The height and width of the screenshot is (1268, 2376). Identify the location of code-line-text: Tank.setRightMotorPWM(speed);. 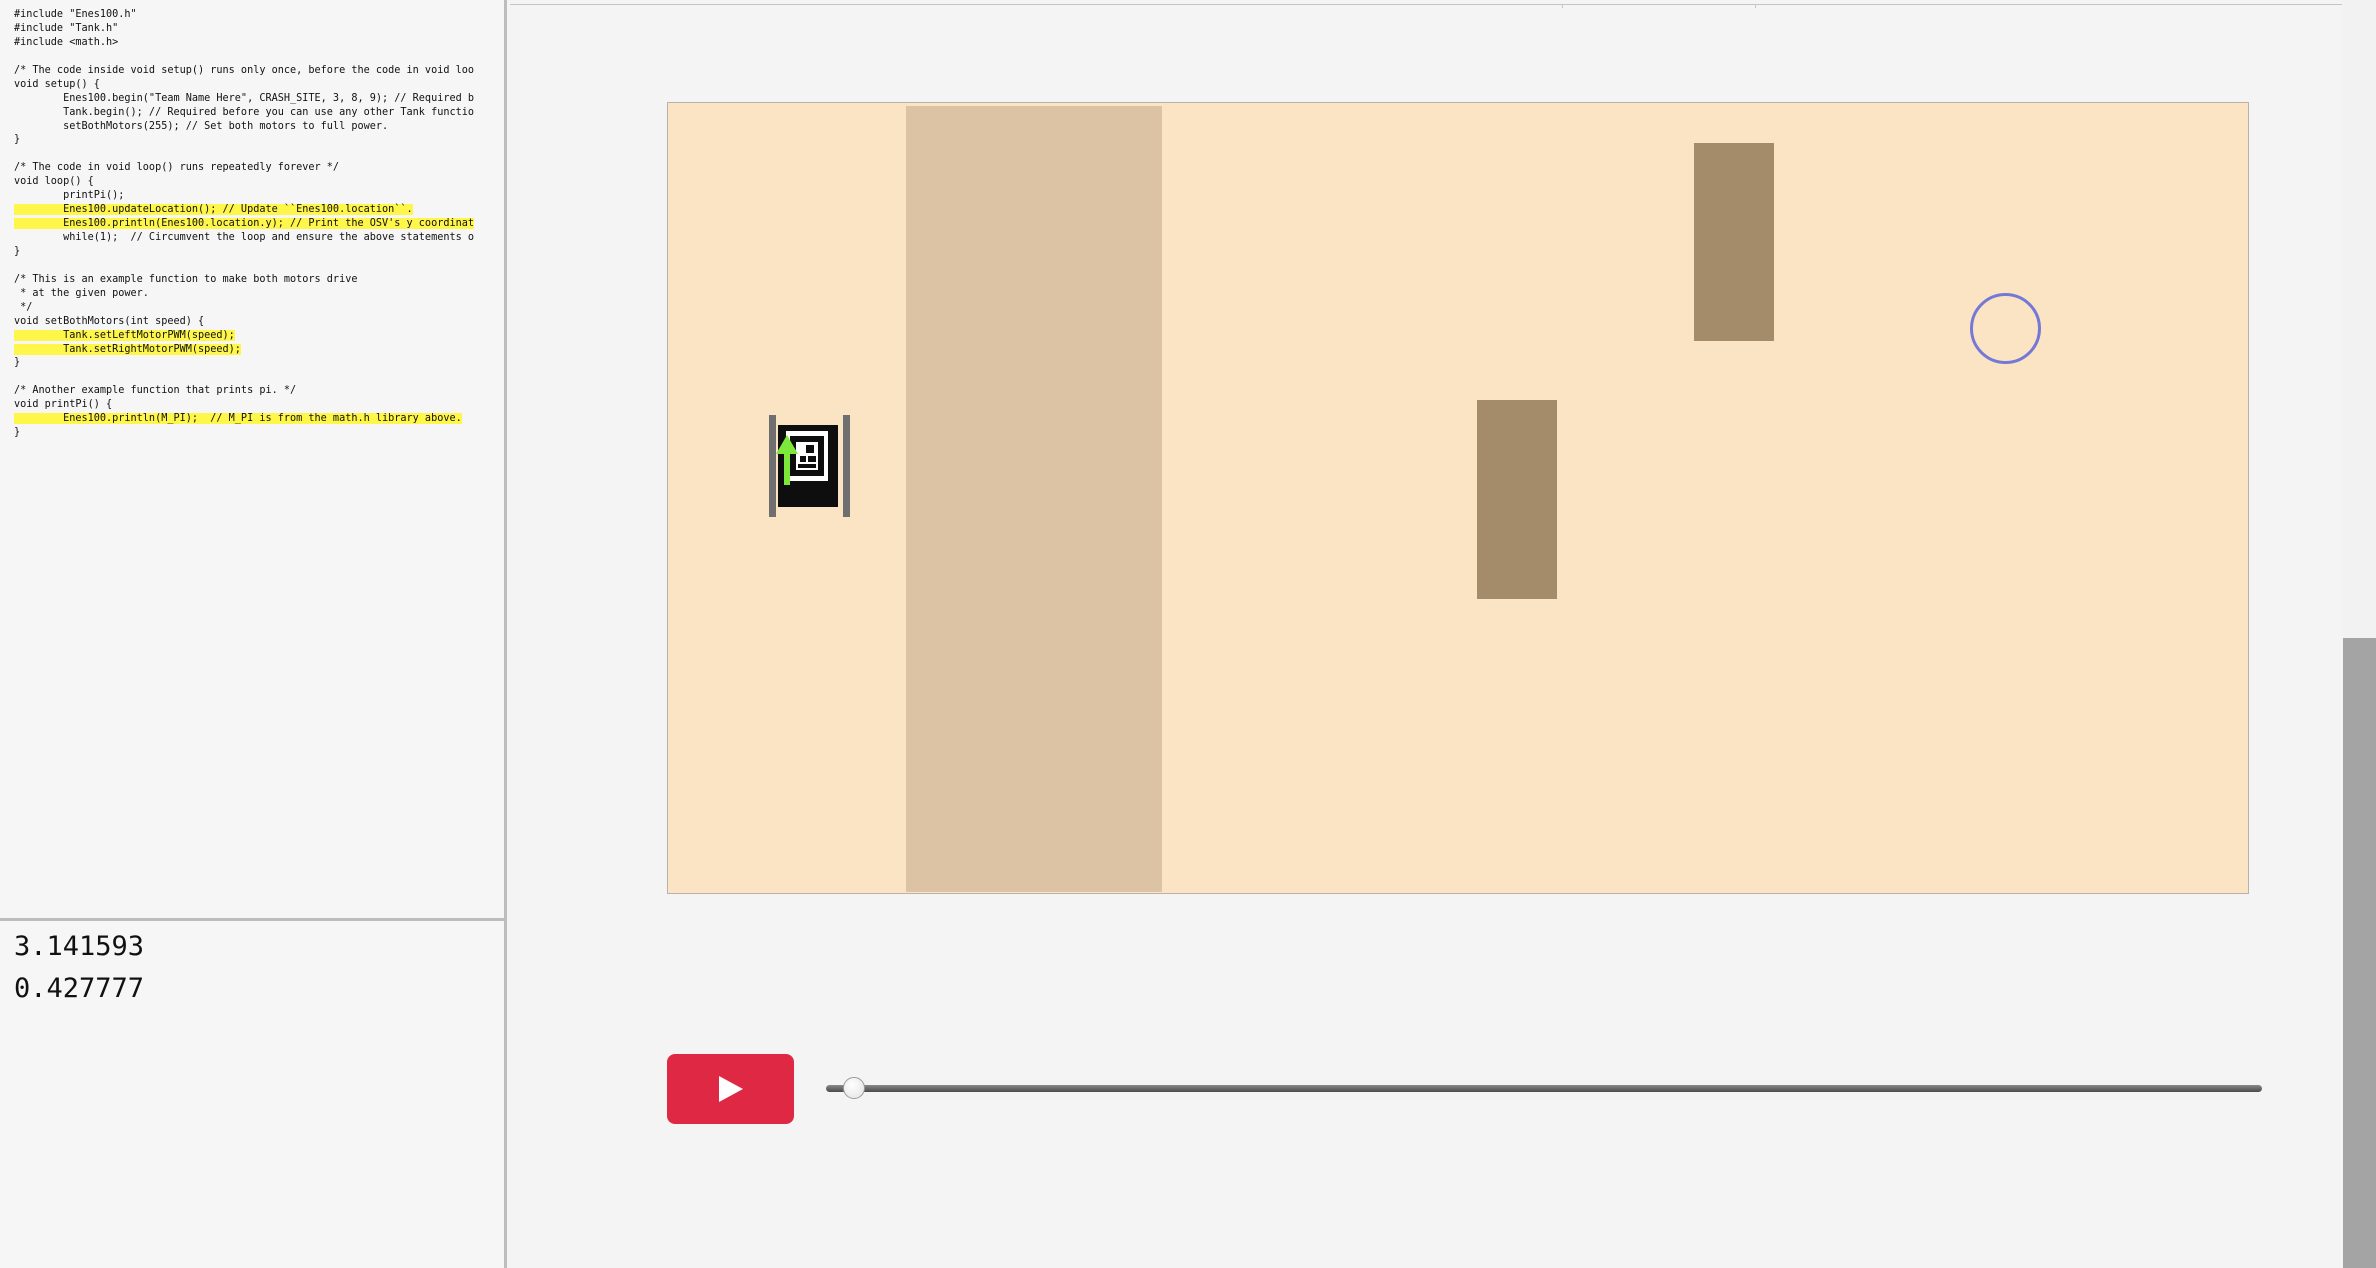
(127, 349).